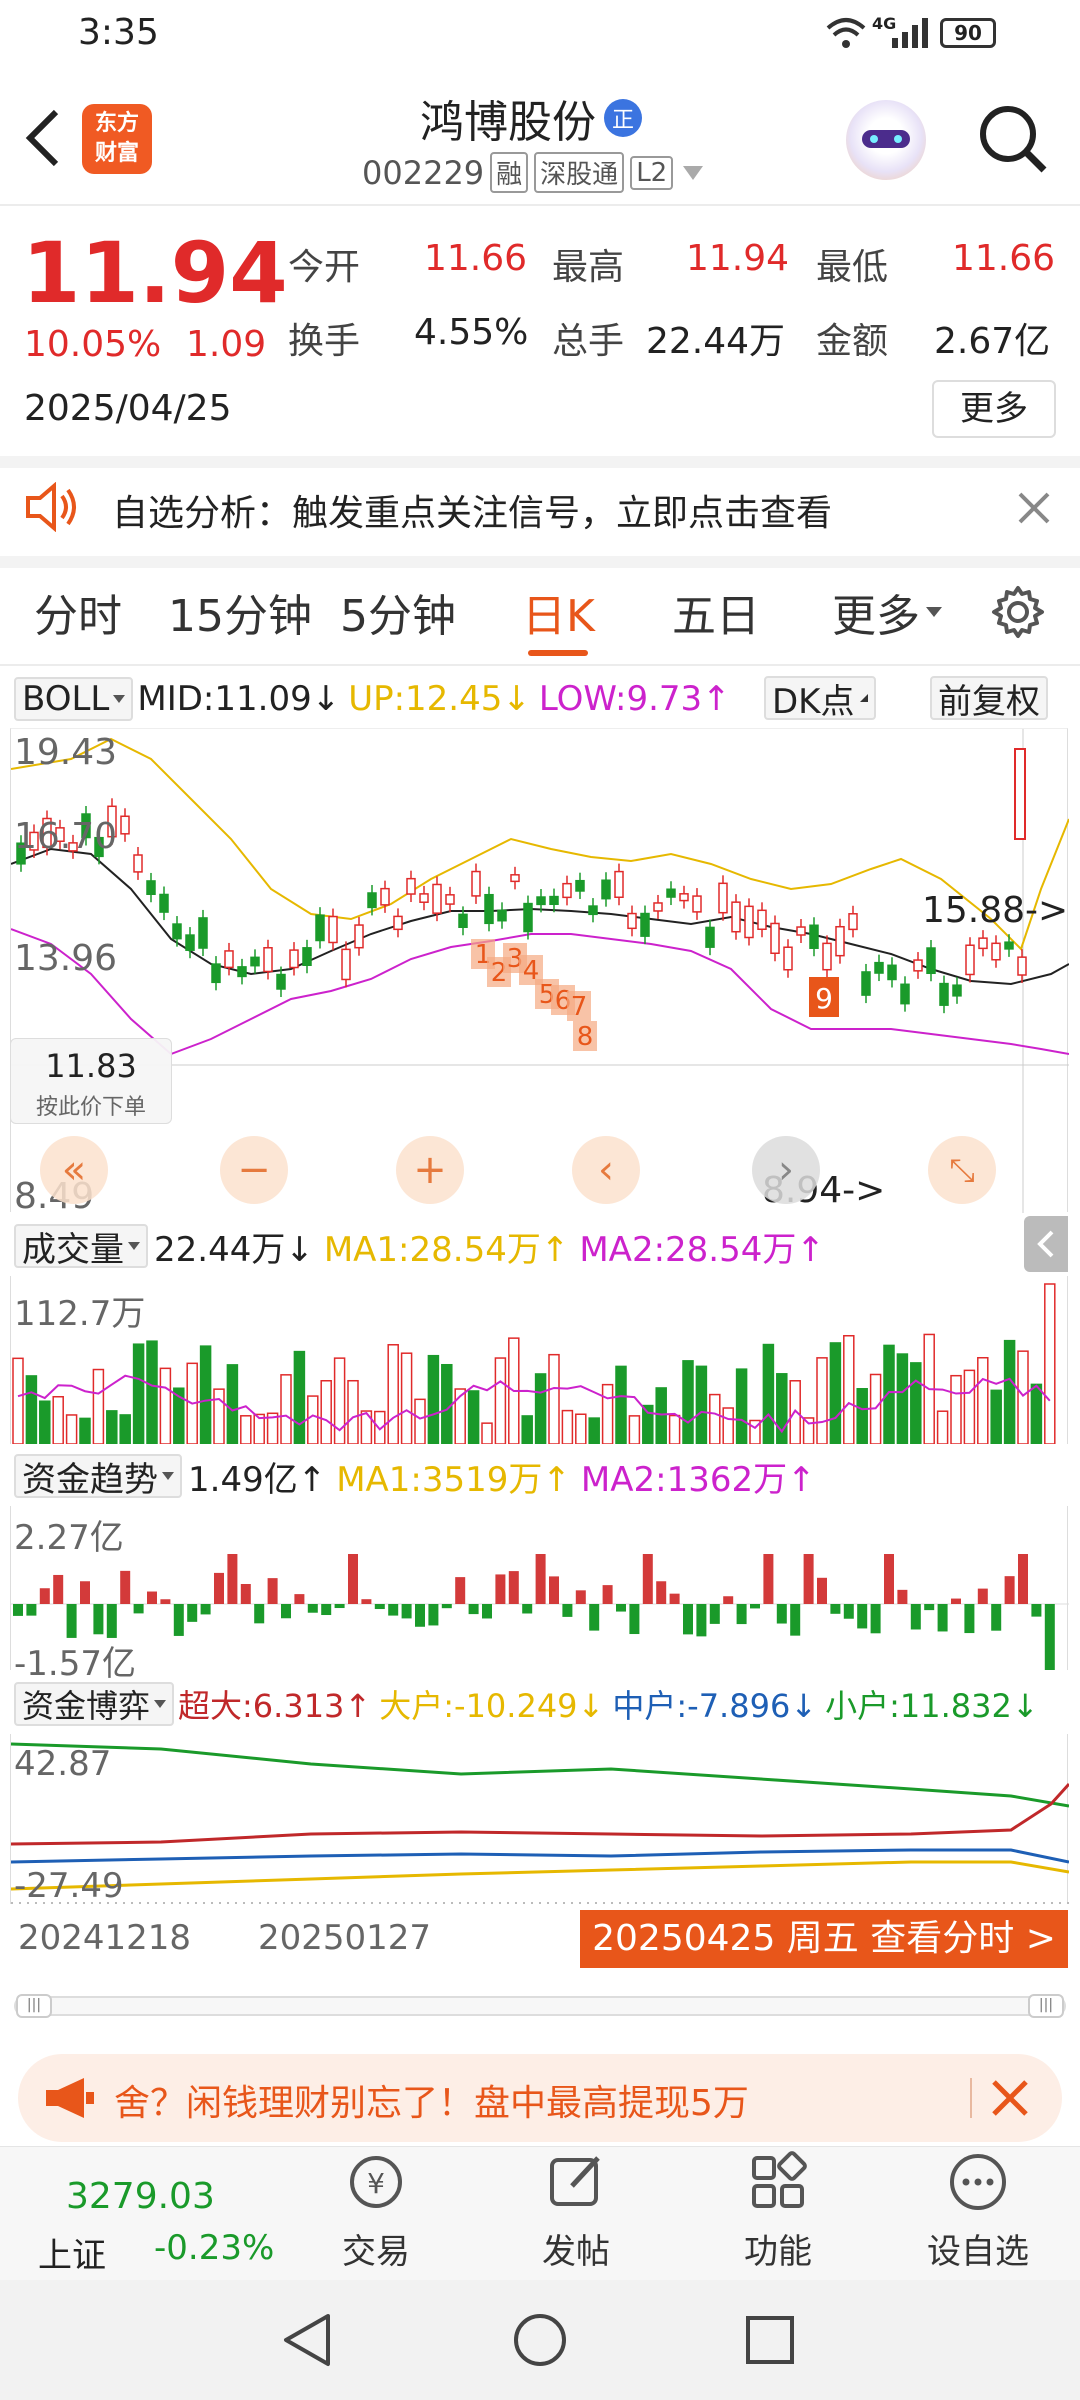 The image size is (1080, 2400). I want to click on price-tip-value: 11.83, so click(91, 1066).